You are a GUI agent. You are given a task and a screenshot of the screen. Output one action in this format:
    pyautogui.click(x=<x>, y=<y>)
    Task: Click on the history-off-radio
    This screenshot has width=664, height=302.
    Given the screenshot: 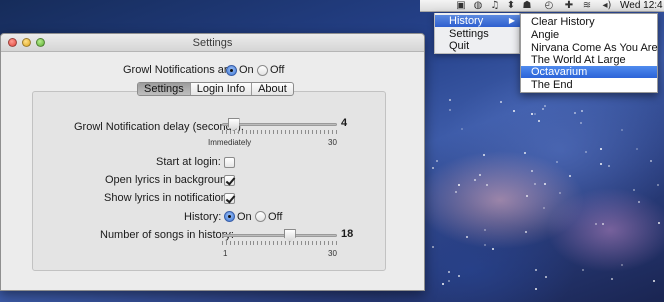 What is the action you would take?
    pyautogui.click(x=260, y=216)
    